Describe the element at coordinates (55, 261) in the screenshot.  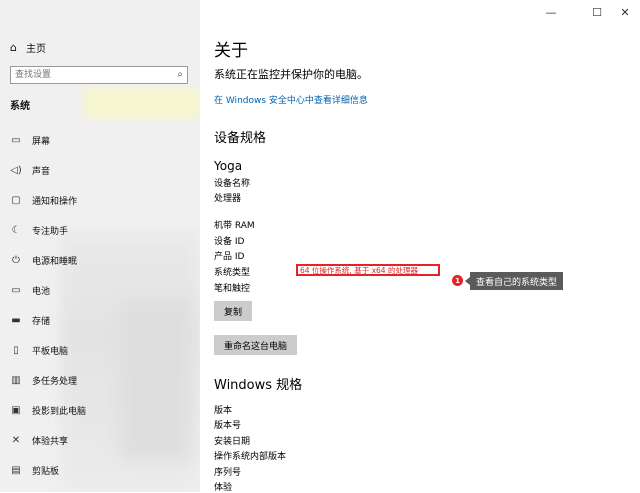
I see `sidebar-item-label: 电源和睡眠` at that location.